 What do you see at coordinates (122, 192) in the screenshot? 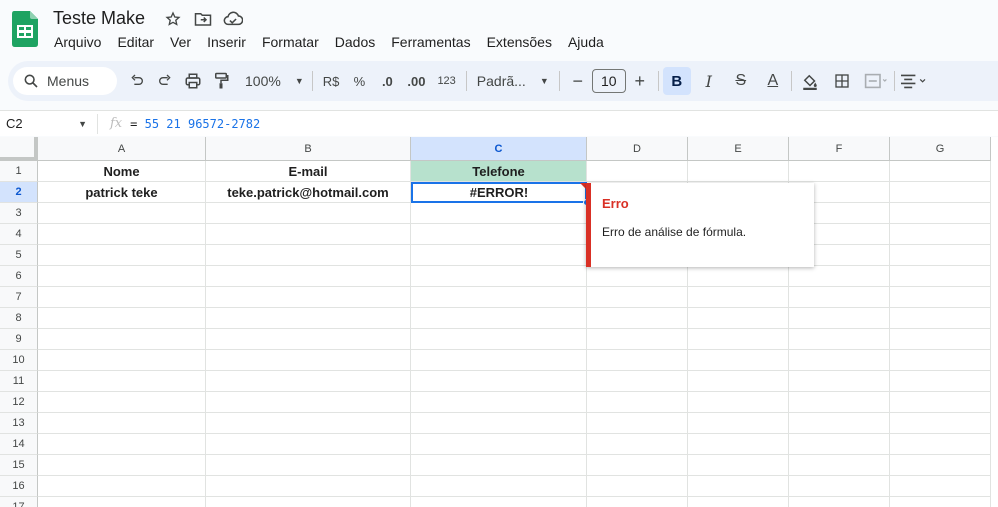
I see `cell-a2: patrick teke` at bounding box center [122, 192].